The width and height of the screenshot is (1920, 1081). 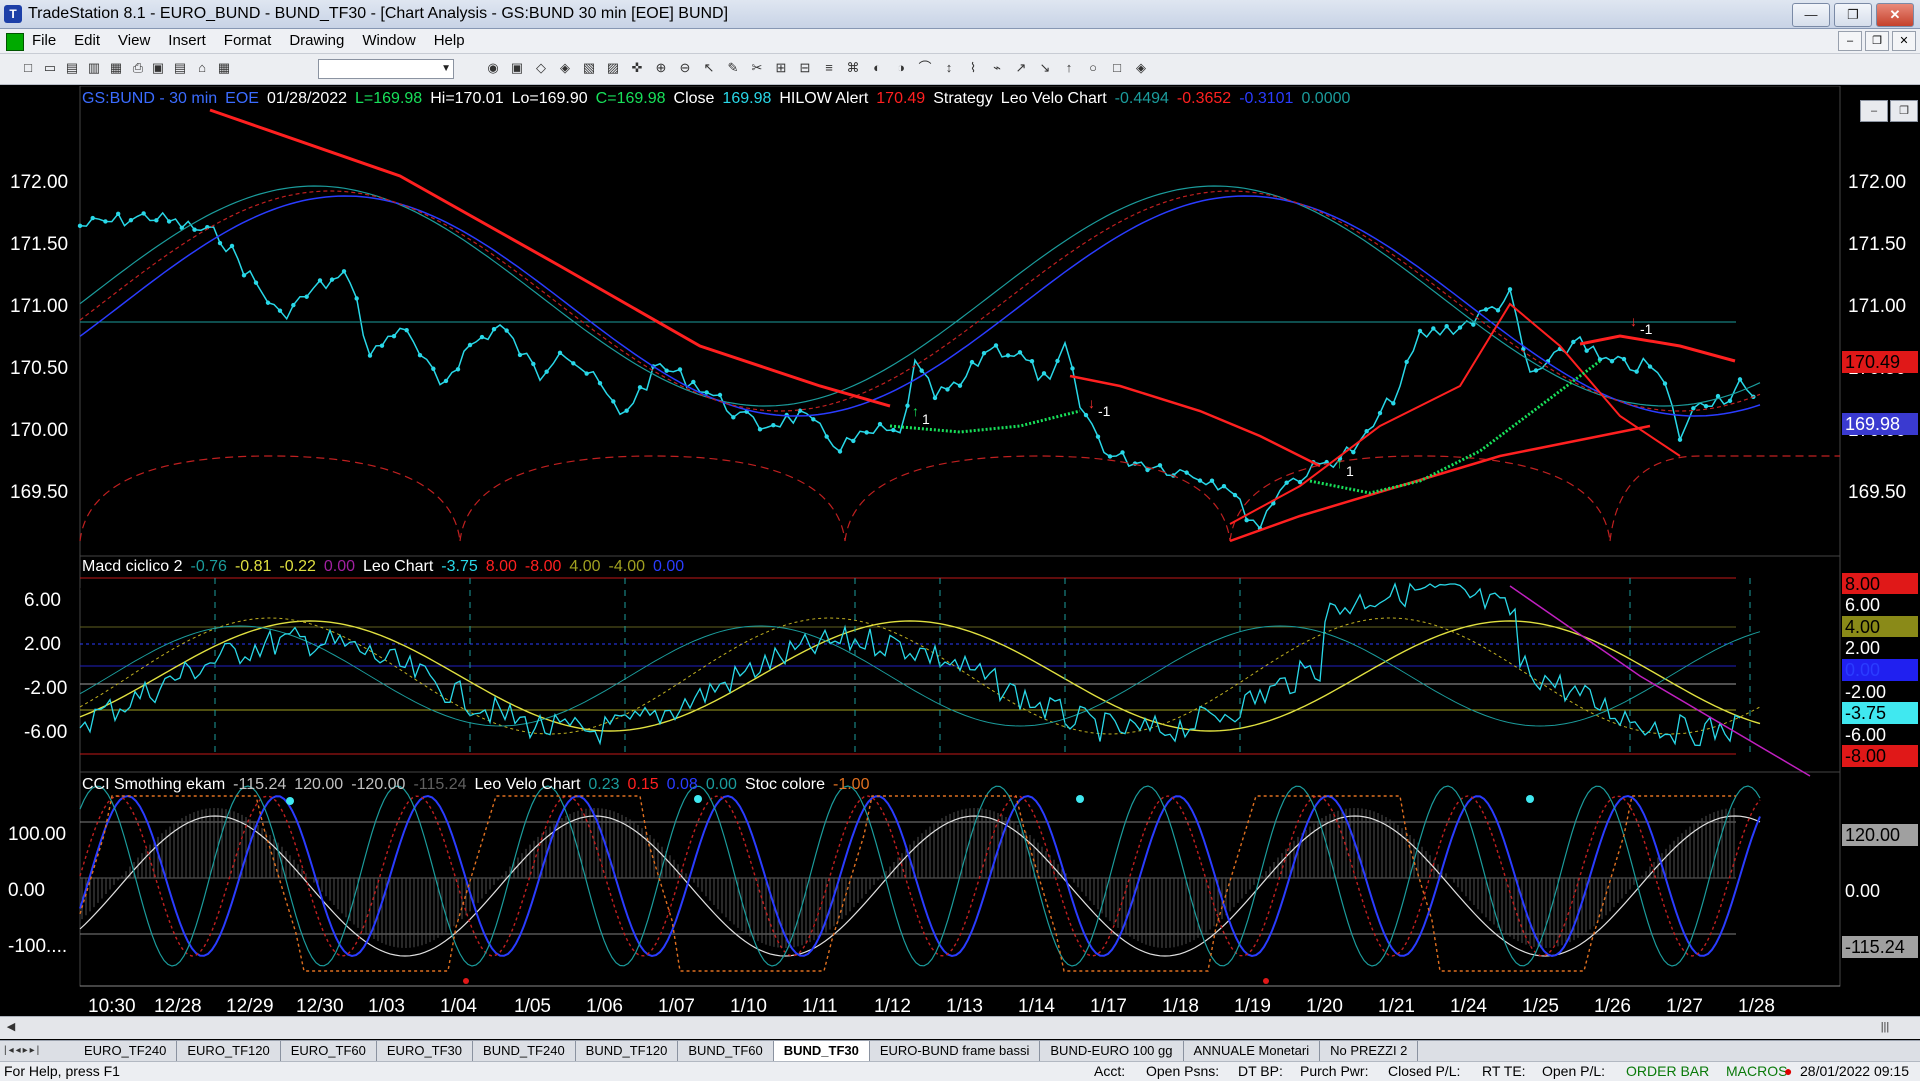 What do you see at coordinates (733, 68) in the screenshot?
I see `pencil-icon: ✎` at bounding box center [733, 68].